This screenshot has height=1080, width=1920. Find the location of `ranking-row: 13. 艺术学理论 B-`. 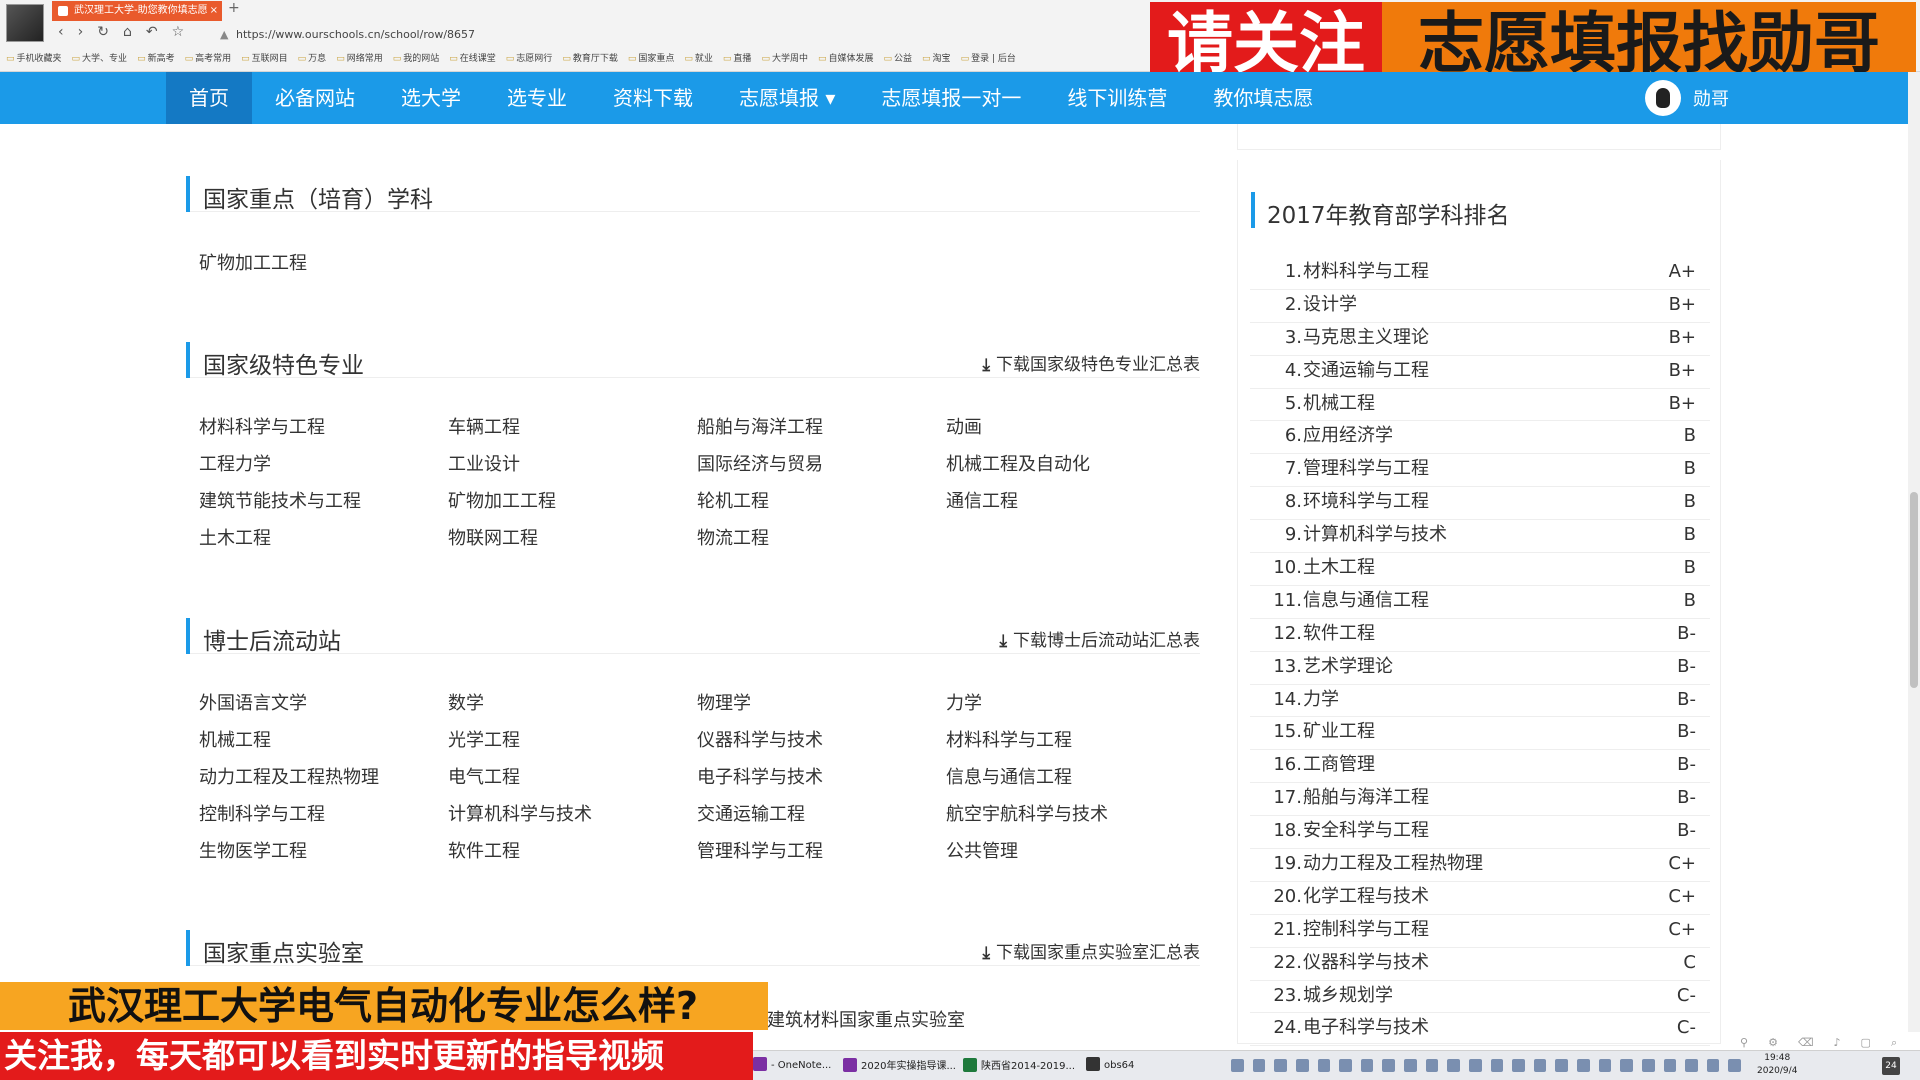

ranking-row: 13. 艺术学理论 B- is located at coordinates (1480, 668).